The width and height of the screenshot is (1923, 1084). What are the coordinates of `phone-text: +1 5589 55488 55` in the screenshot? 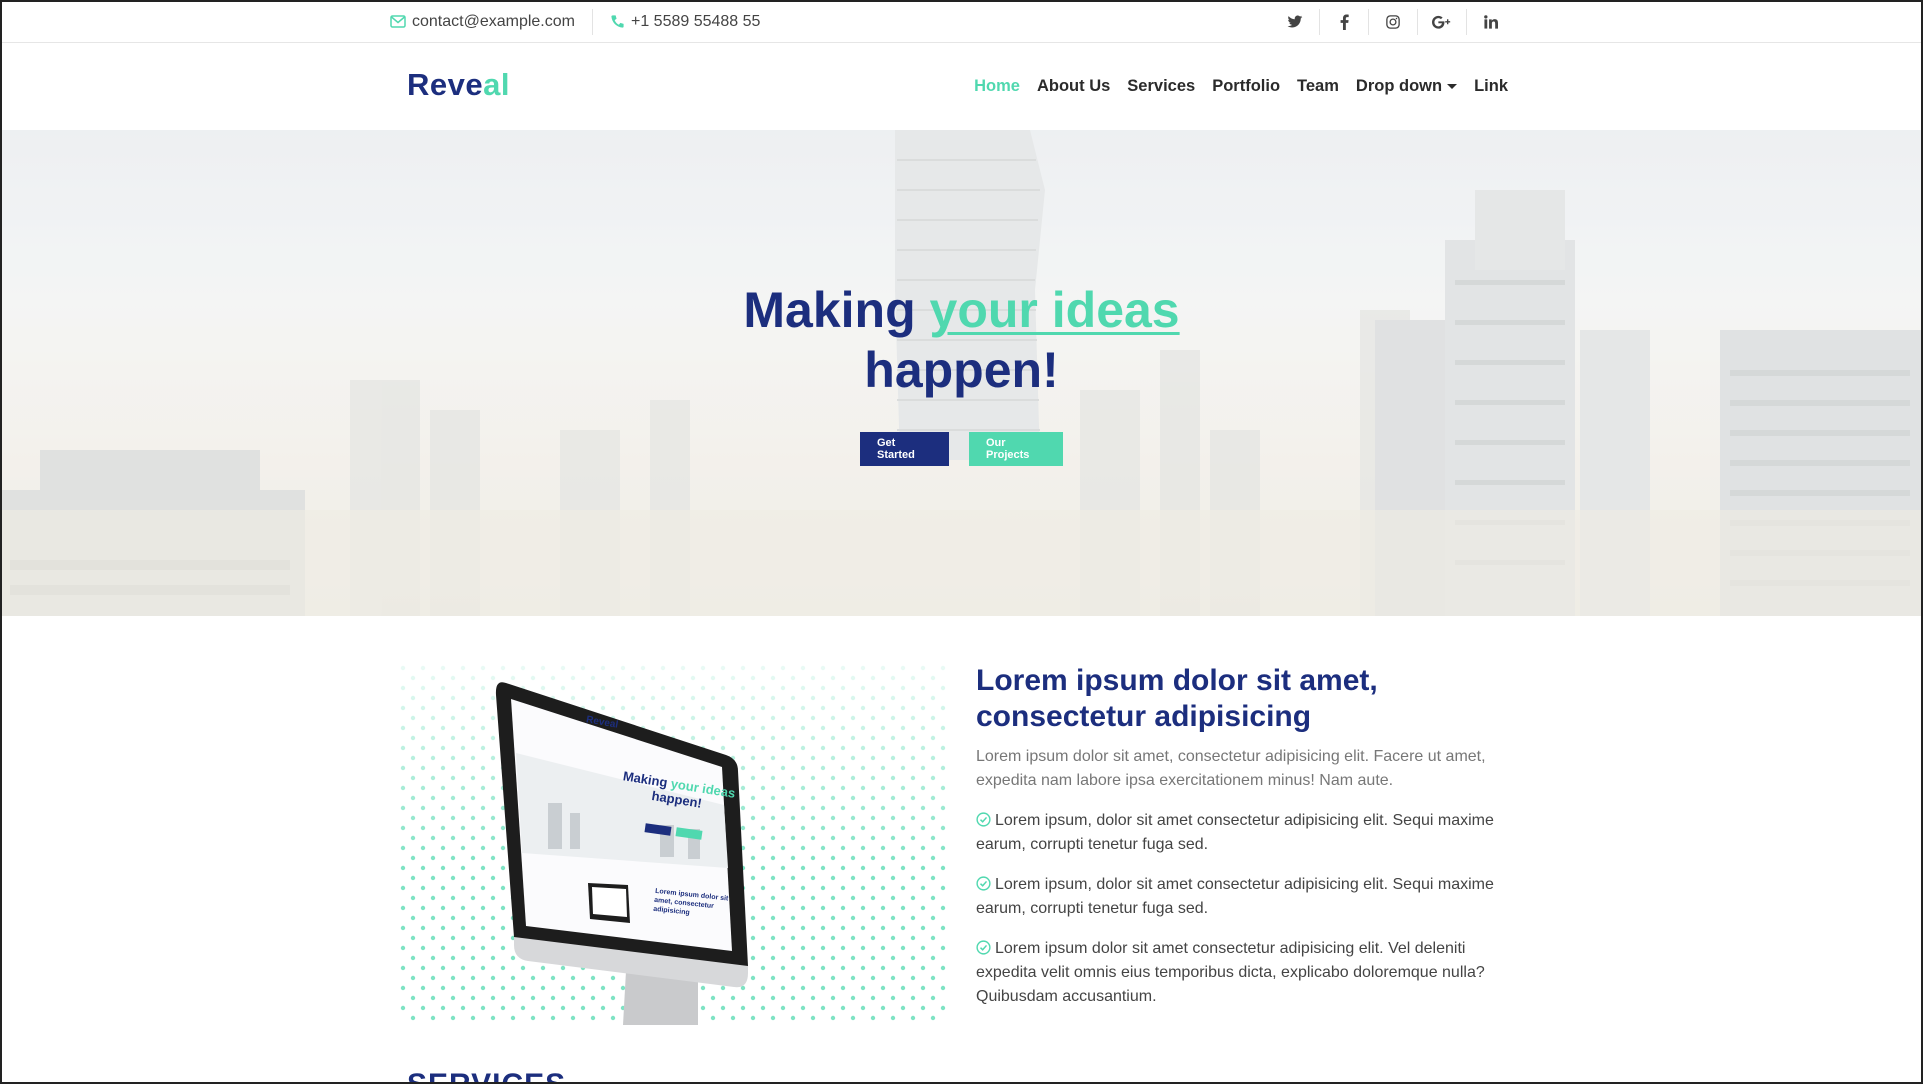 It's located at (695, 21).